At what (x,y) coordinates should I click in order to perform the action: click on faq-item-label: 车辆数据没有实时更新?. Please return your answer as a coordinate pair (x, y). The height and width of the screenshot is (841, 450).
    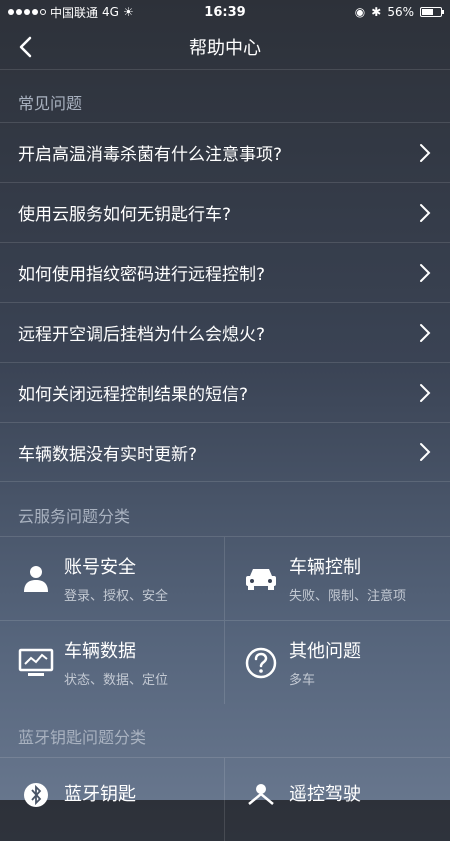
    Looking at the image, I should click on (108, 454).